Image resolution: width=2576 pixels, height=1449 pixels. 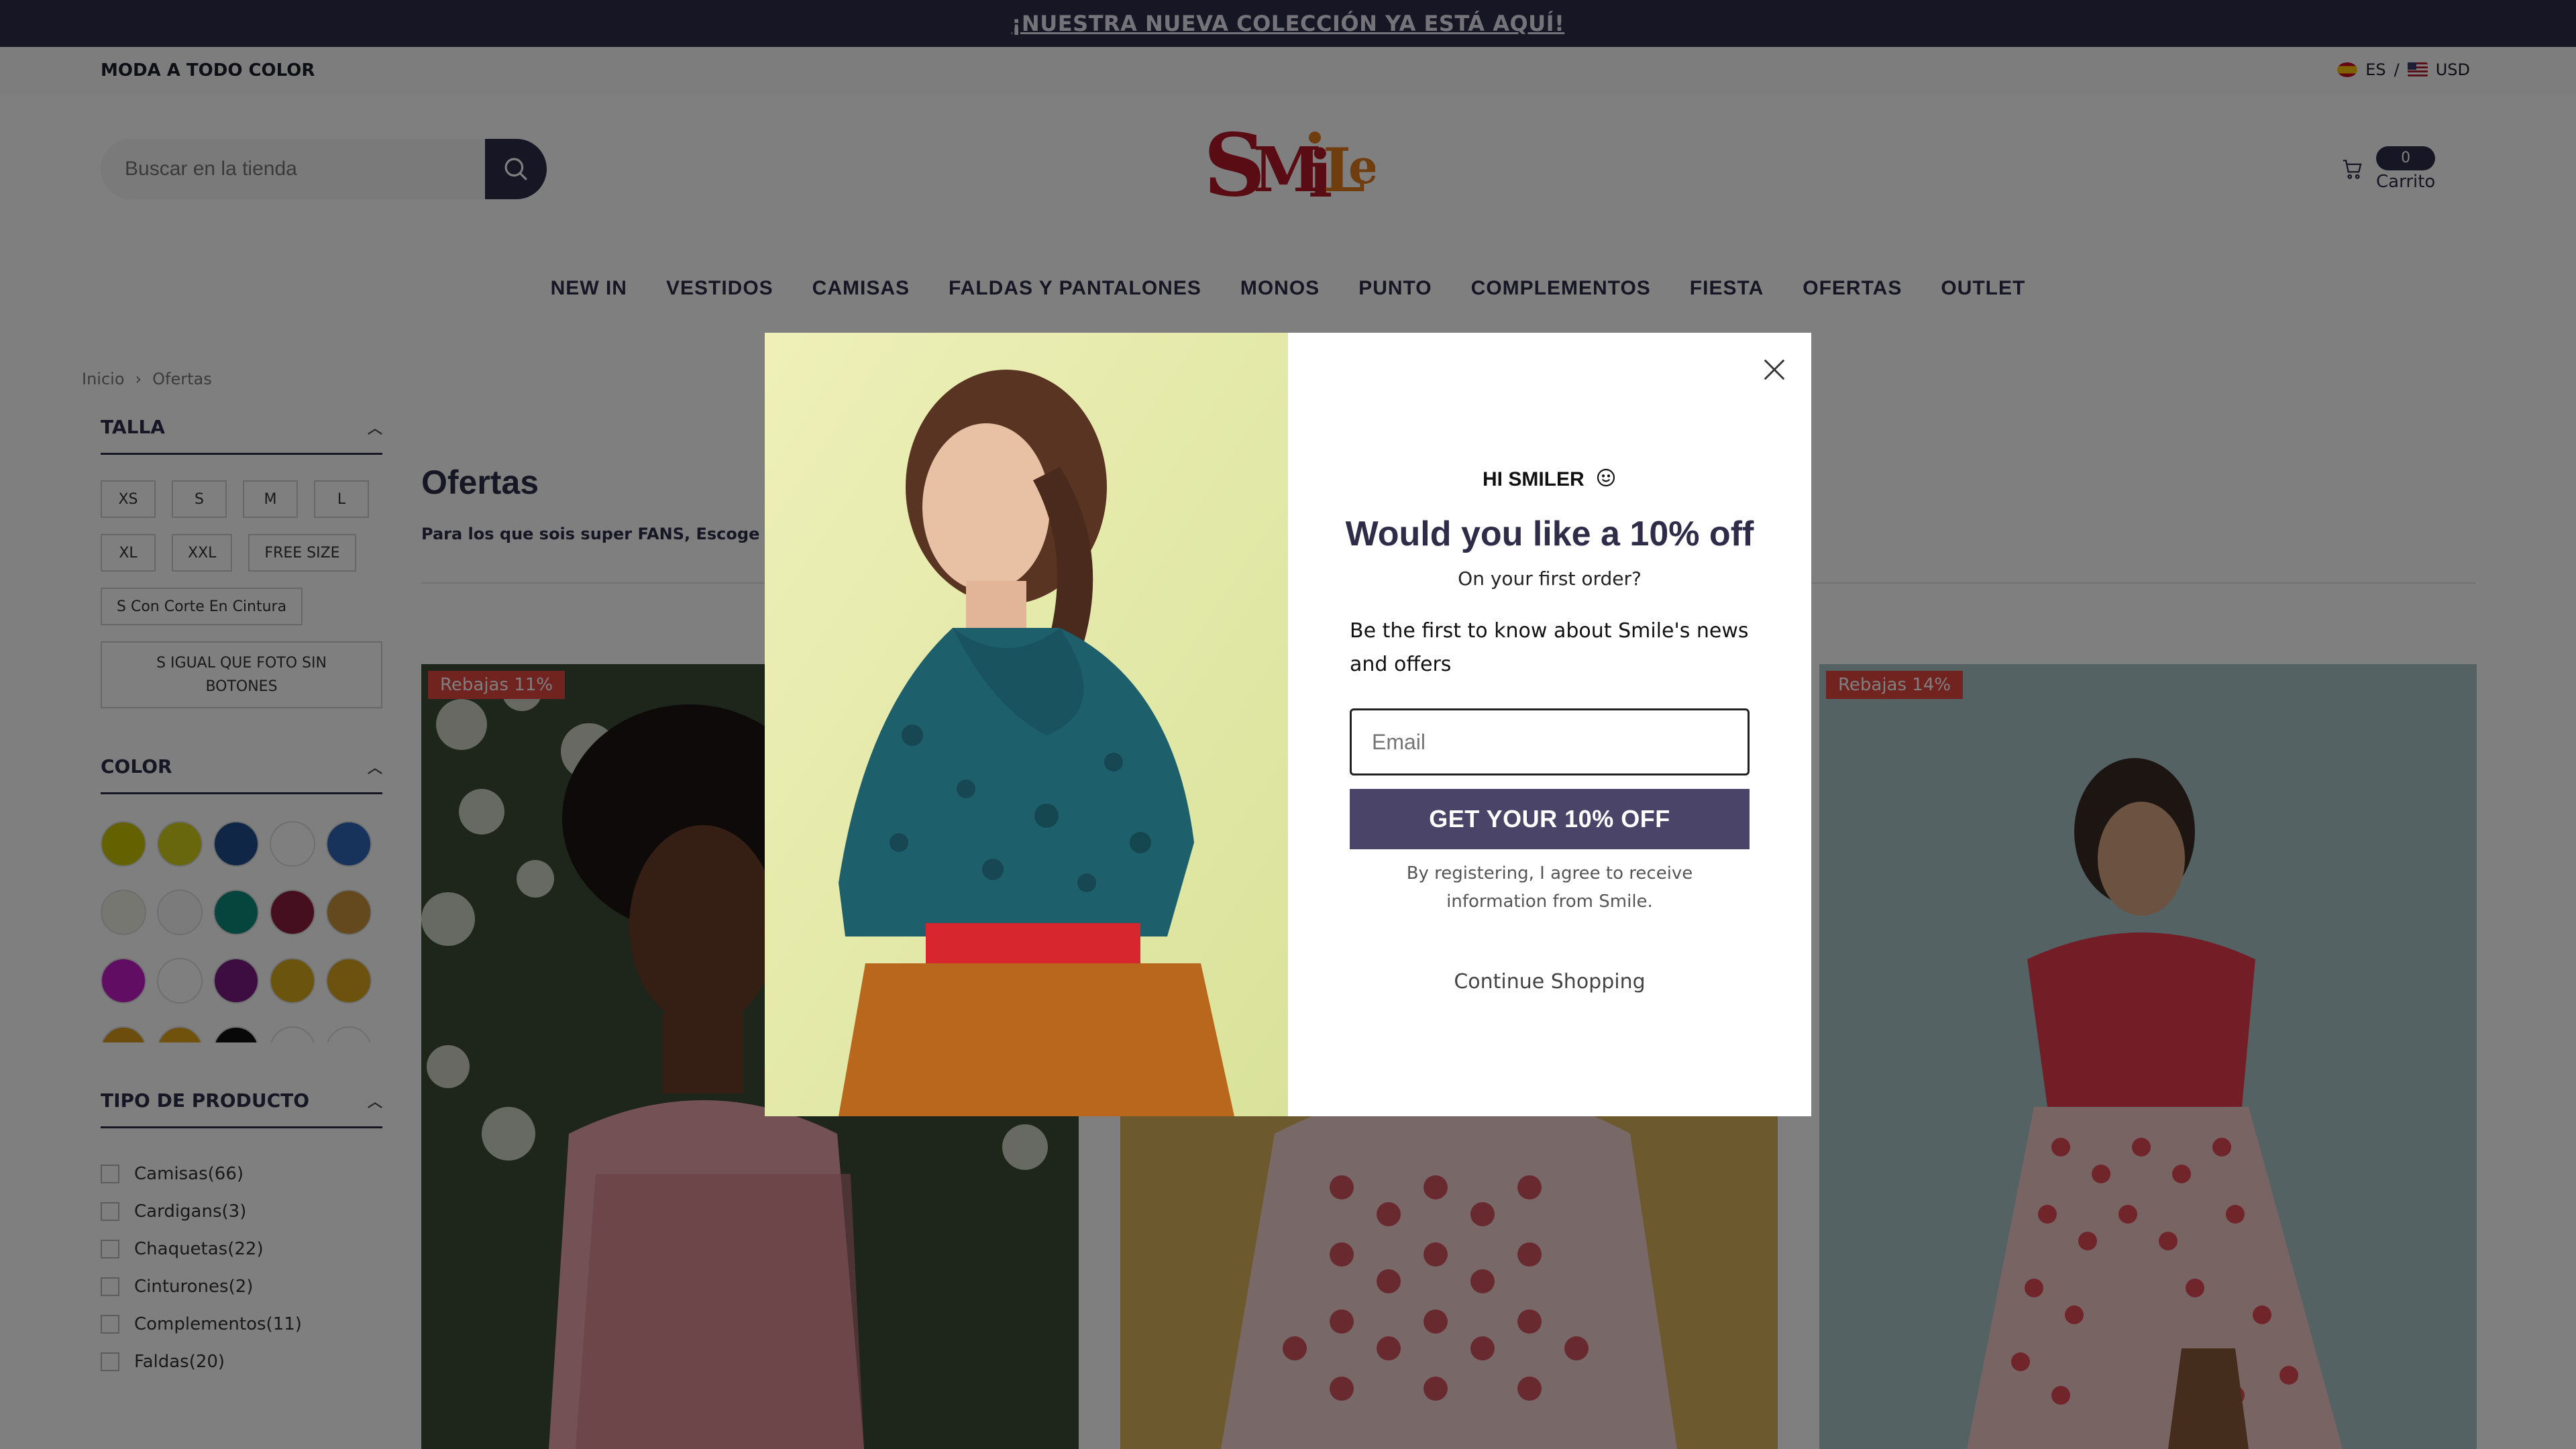 I want to click on model-photo, so click(x=1026, y=724).